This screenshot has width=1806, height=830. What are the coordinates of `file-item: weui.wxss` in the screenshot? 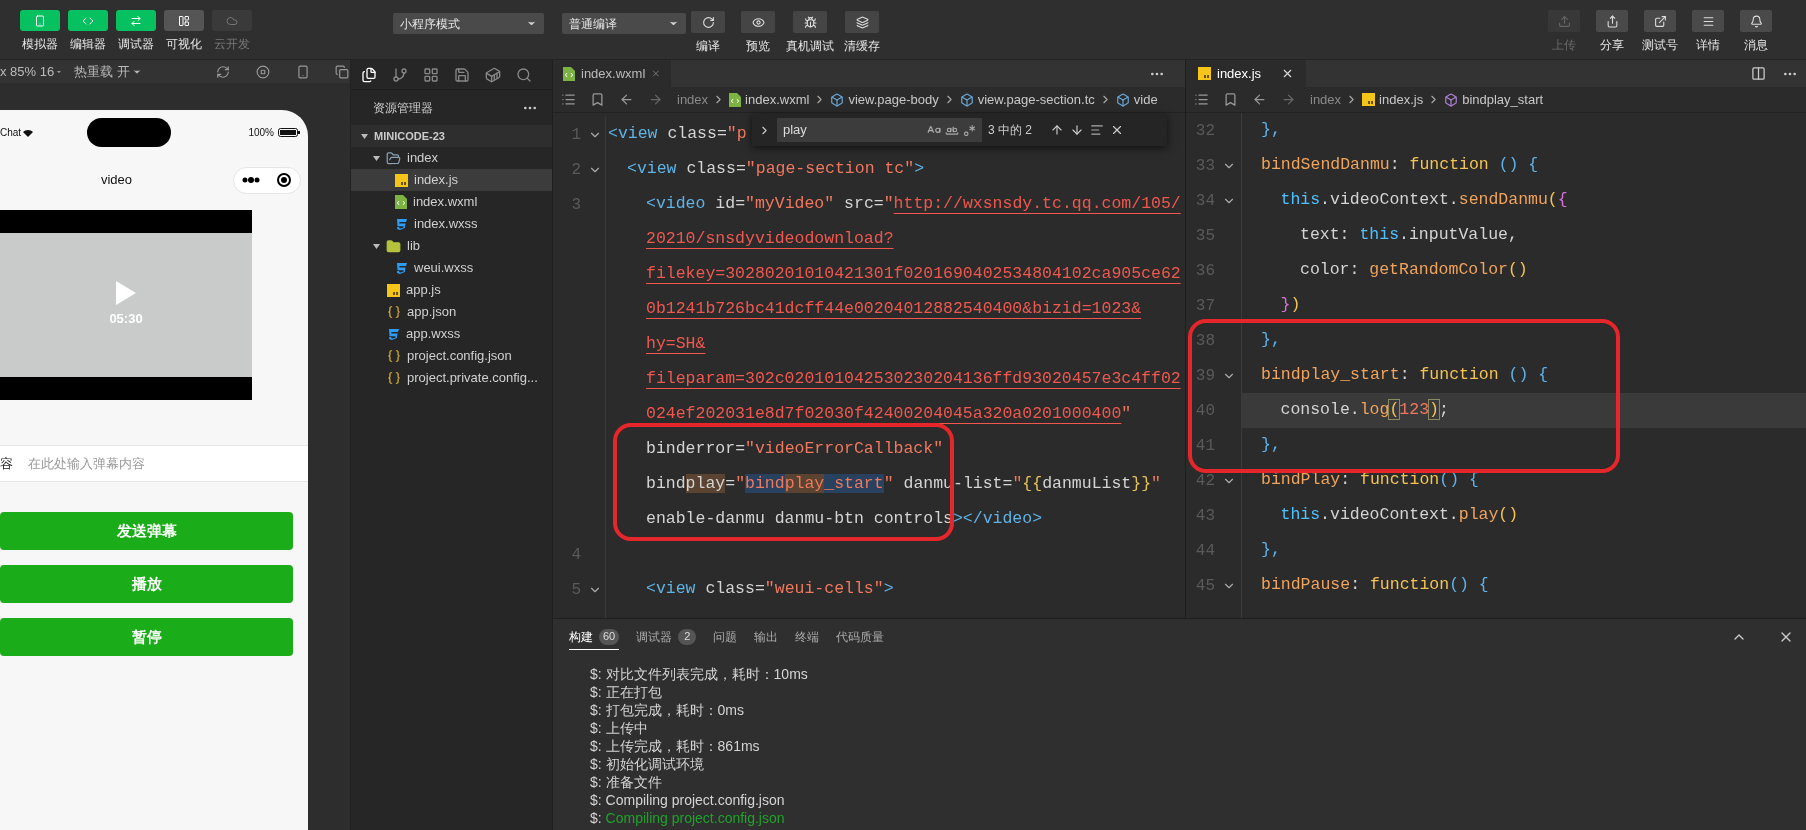 It's located at (451, 268).